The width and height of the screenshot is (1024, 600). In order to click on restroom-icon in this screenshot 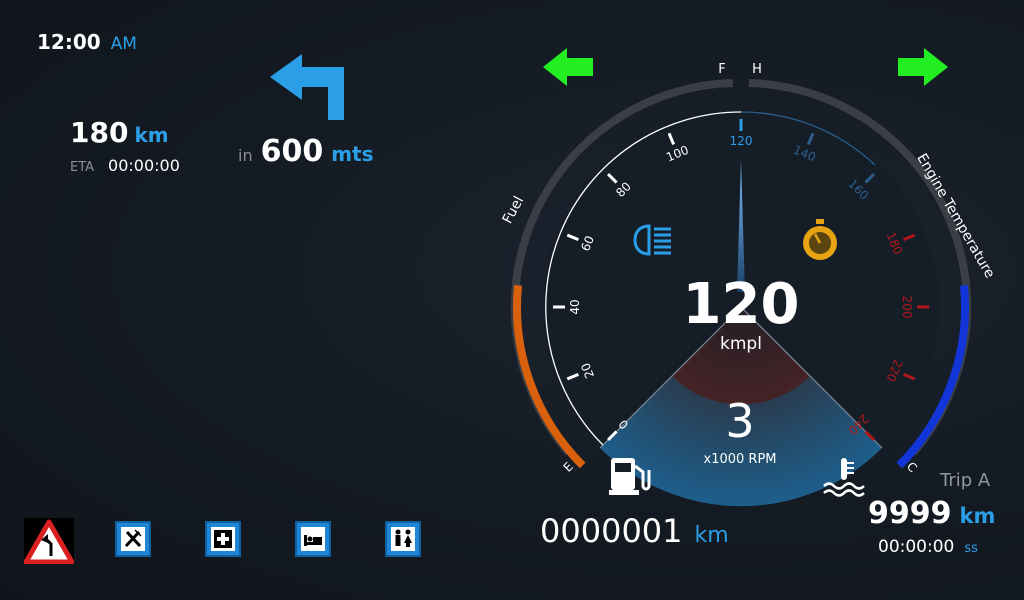, I will do `click(403, 539)`.